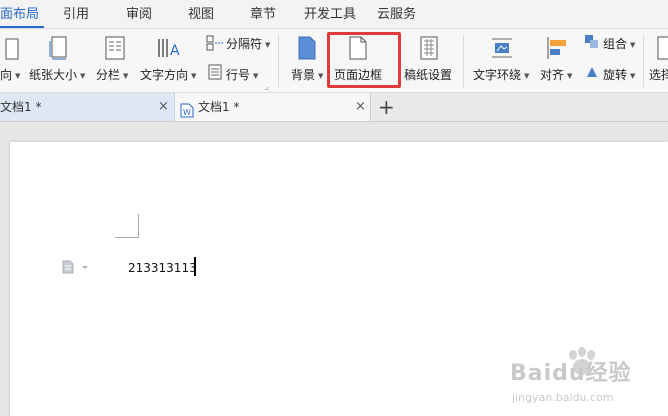  Describe the element at coordinates (187, 112) in the screenshot. I see `svg-text: W` at that location.